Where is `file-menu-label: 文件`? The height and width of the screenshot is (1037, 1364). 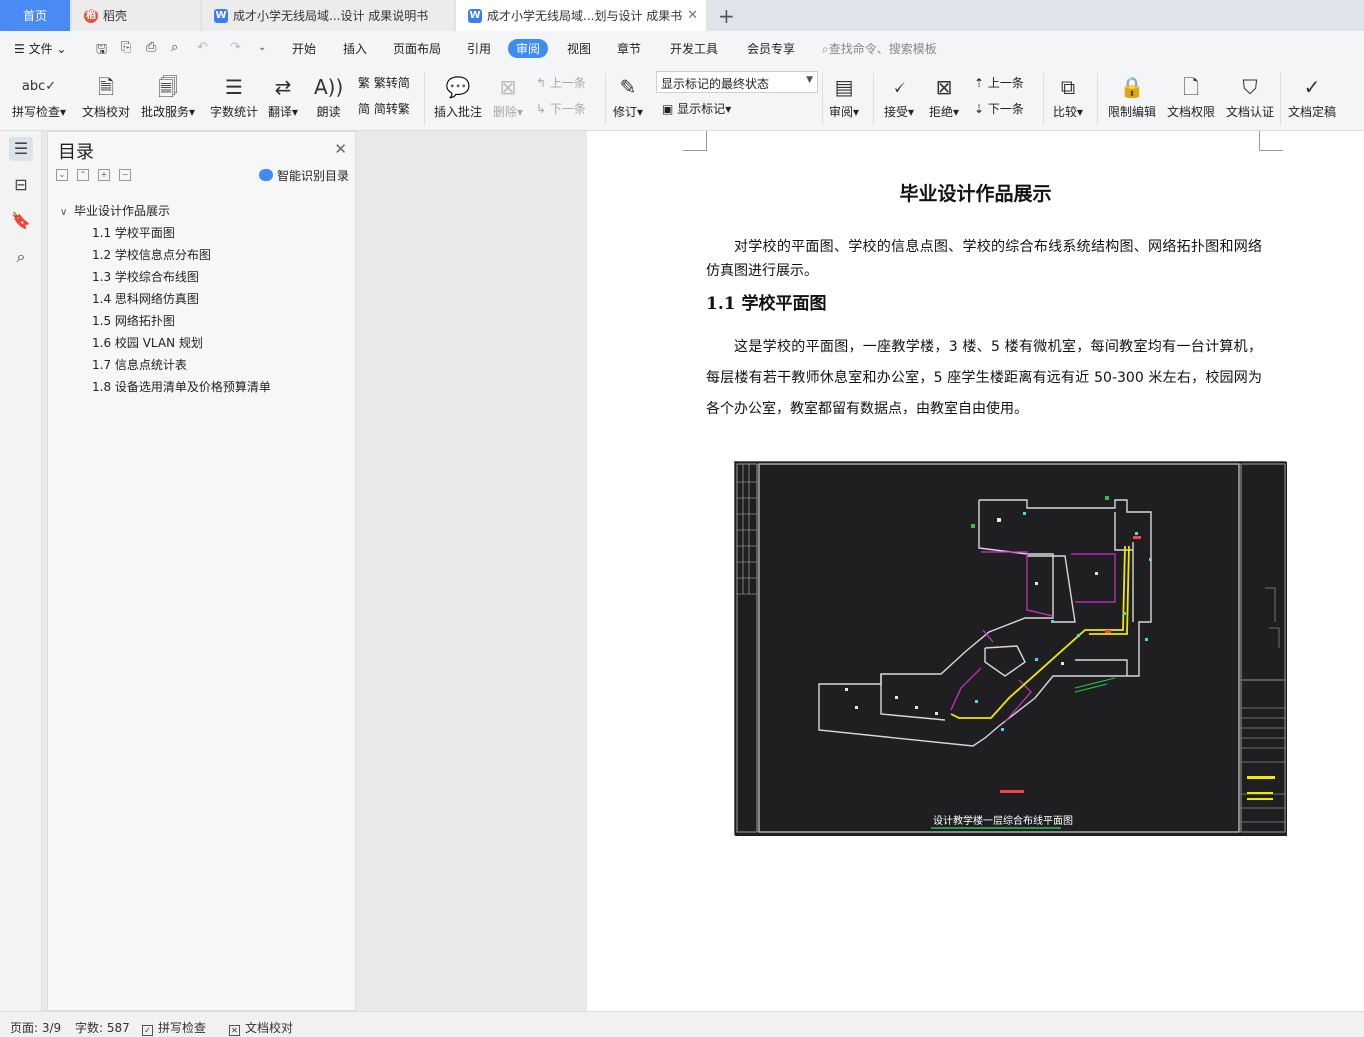
file-menu-label: 文件 is located at coordinates (40, 49).